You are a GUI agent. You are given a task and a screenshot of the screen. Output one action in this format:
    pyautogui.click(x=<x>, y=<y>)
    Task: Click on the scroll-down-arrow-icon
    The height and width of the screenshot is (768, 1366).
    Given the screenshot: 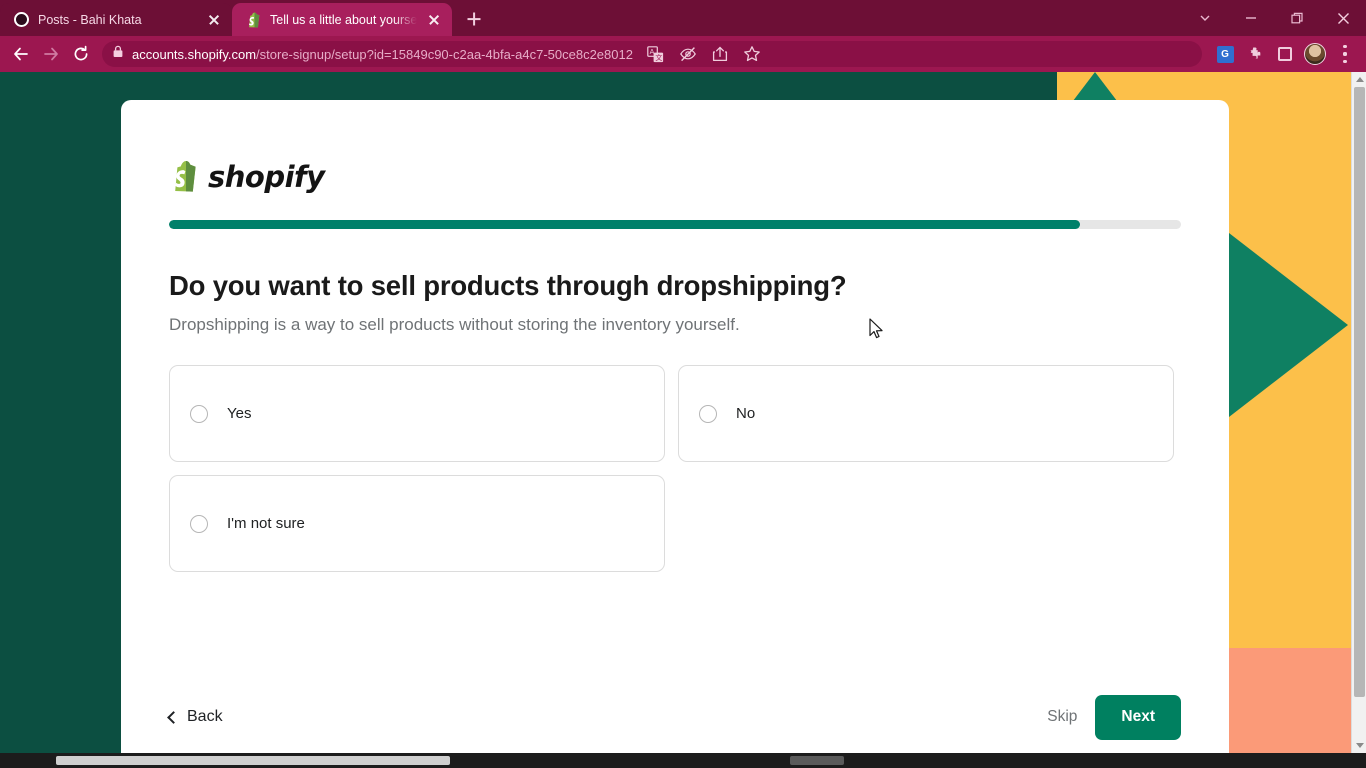 What is the action you would take?
    pyautogui.click(x=1359, y=745)
    